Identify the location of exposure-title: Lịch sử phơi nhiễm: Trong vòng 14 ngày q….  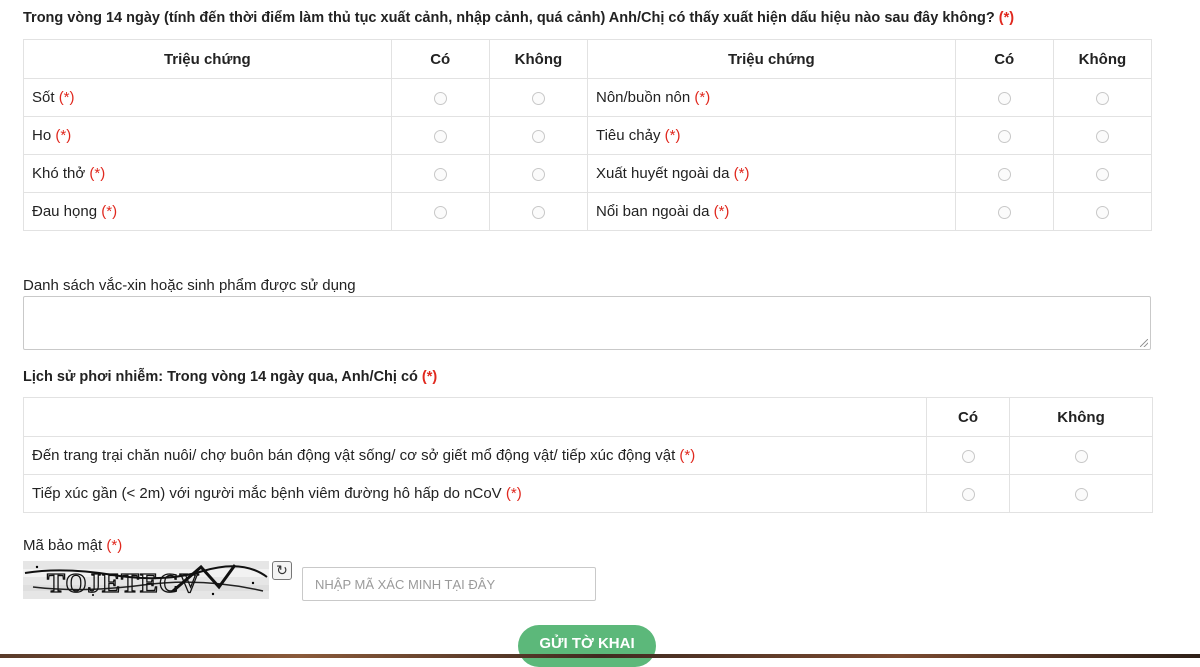
(230, 377).